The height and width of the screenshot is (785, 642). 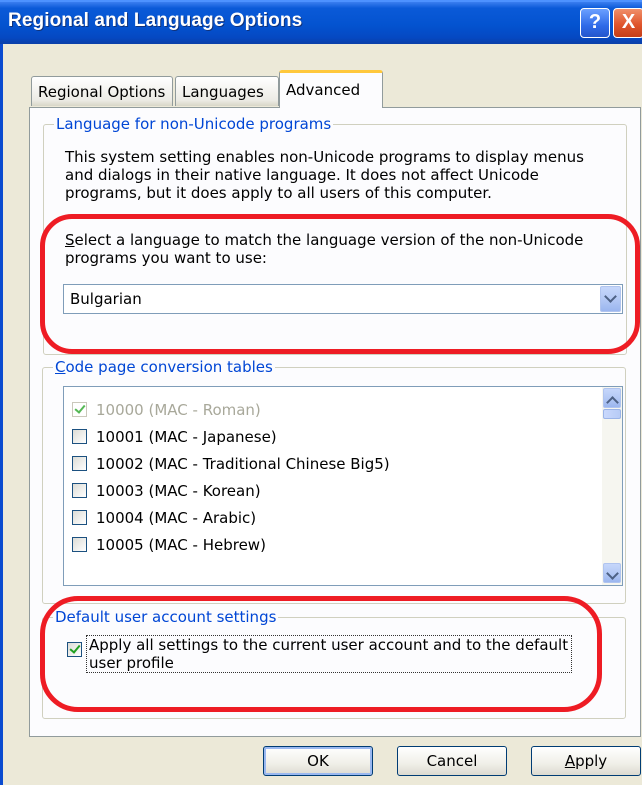 I want to click on annotation-ellipse-default-user, so click(x=321, y=654).